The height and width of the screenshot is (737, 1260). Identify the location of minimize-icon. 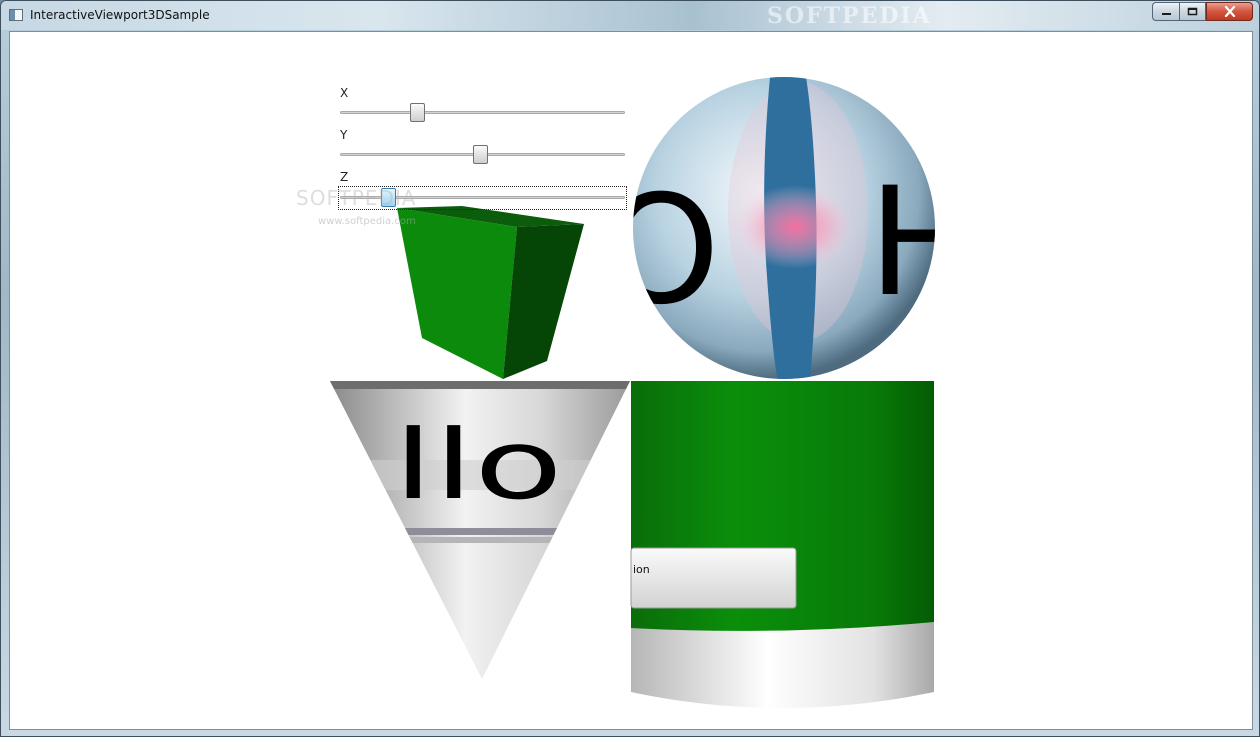
(1166, 14).